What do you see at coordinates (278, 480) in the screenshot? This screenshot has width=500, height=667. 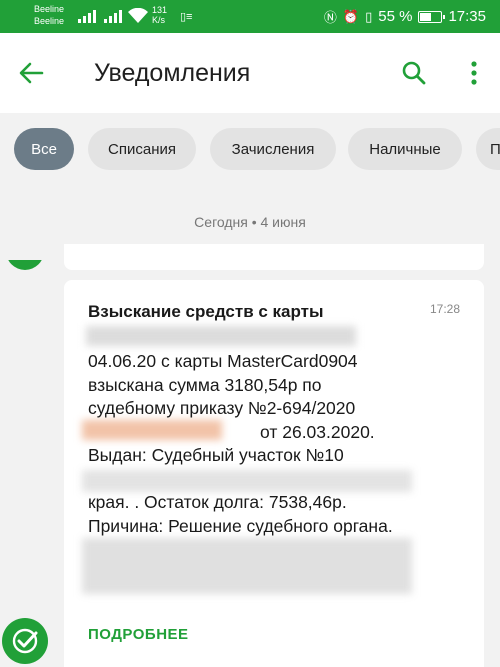 I see `body-line-redacted` at bounding box center [278, 480].